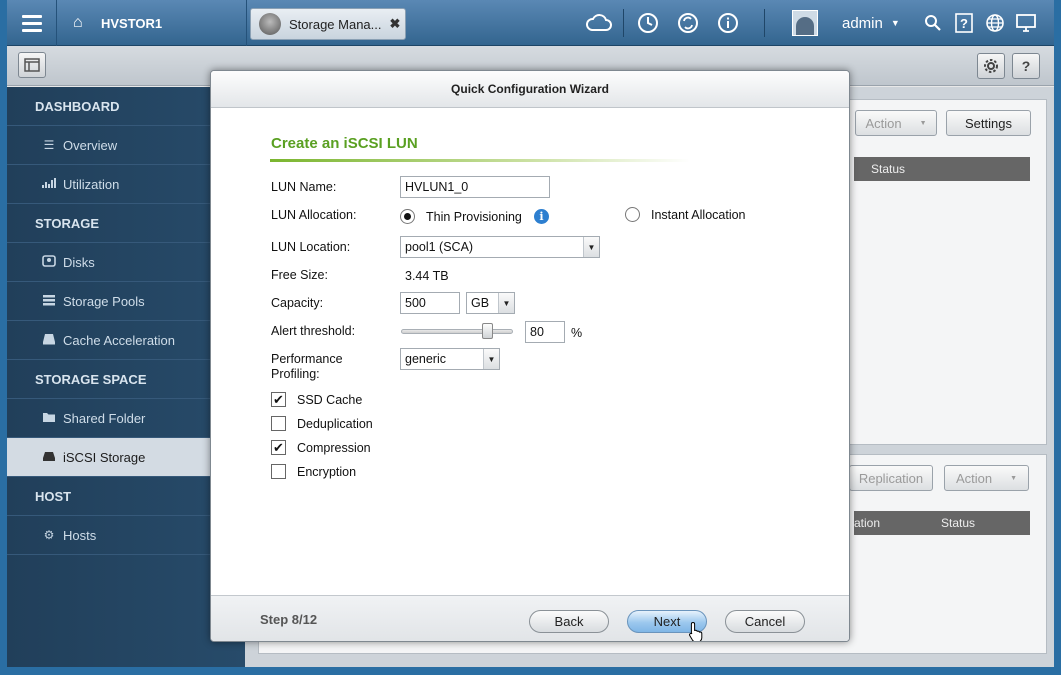  What do you see at coordinates (335, 424) in the screenshot?
I see `deduplication-label: Deduplication` at bounding box center [335, 424].